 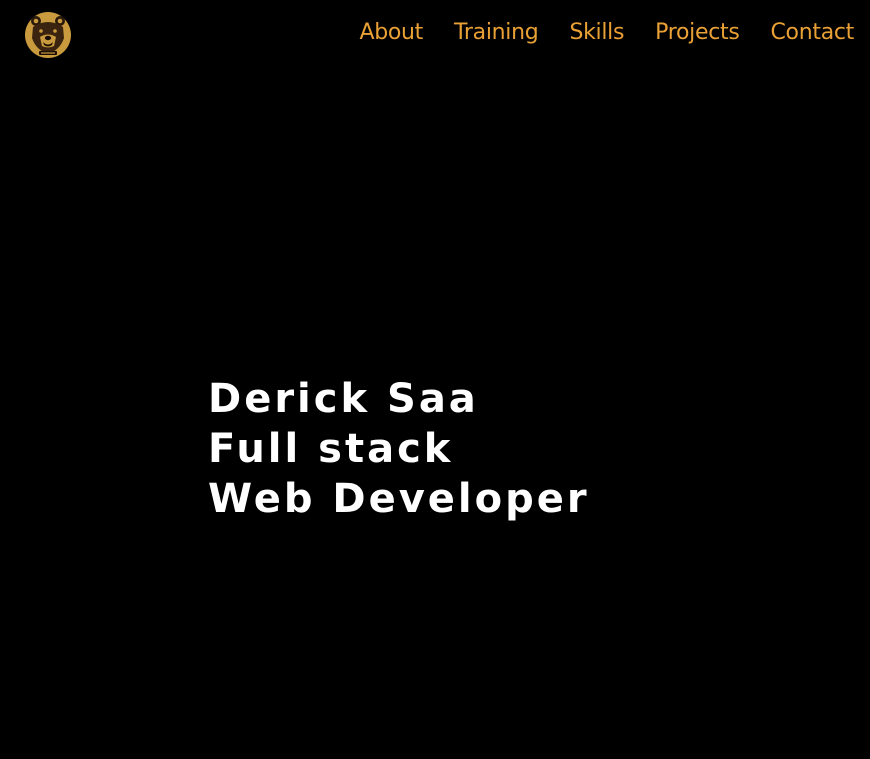 I want to click on main-nav: About Training Skills Projects Contact, so click(x=606, y=33).